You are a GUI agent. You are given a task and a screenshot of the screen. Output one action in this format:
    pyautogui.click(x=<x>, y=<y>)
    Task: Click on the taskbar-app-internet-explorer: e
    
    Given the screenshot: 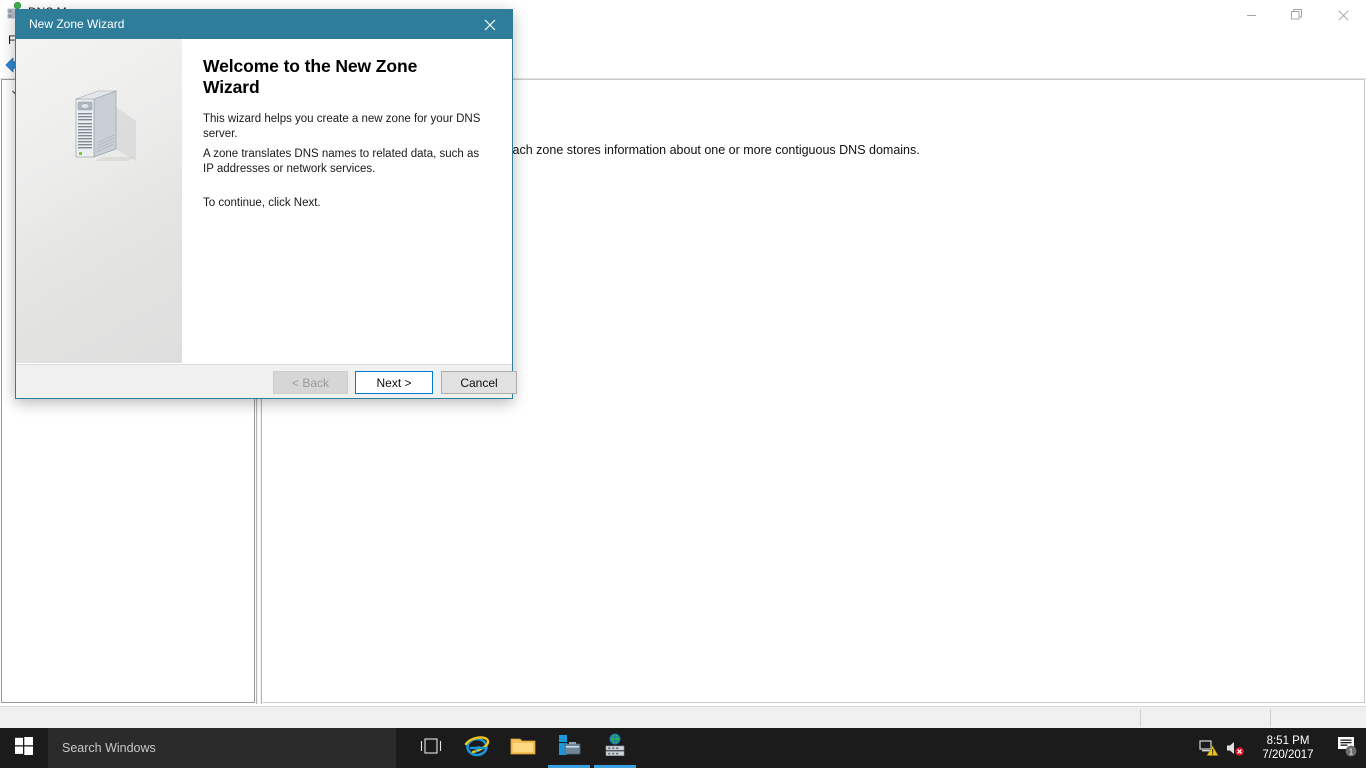 What is the action you would take?
    pyautogui.click(x=477, y=748)
    